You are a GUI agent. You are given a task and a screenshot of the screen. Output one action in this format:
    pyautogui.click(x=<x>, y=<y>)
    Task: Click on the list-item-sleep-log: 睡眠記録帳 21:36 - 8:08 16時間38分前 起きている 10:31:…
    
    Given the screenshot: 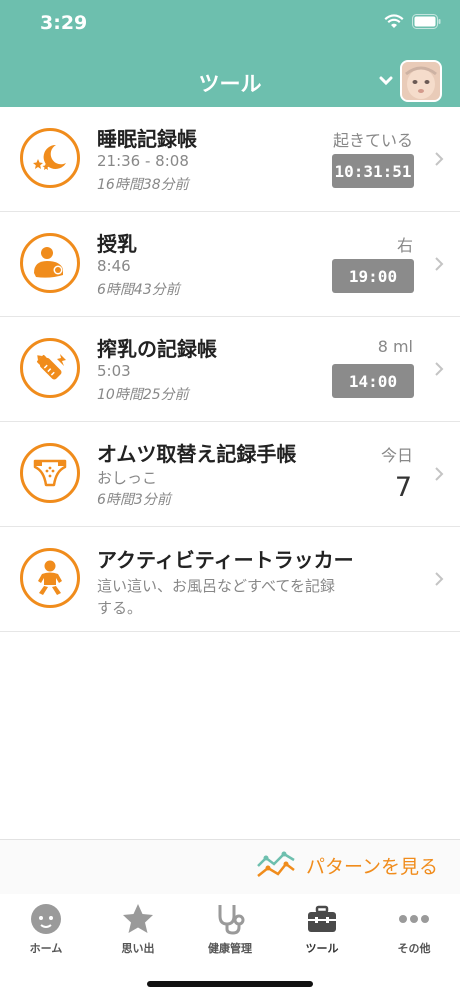 What is the action you would take?
    pyautogui.click(x=230, y=159)
    